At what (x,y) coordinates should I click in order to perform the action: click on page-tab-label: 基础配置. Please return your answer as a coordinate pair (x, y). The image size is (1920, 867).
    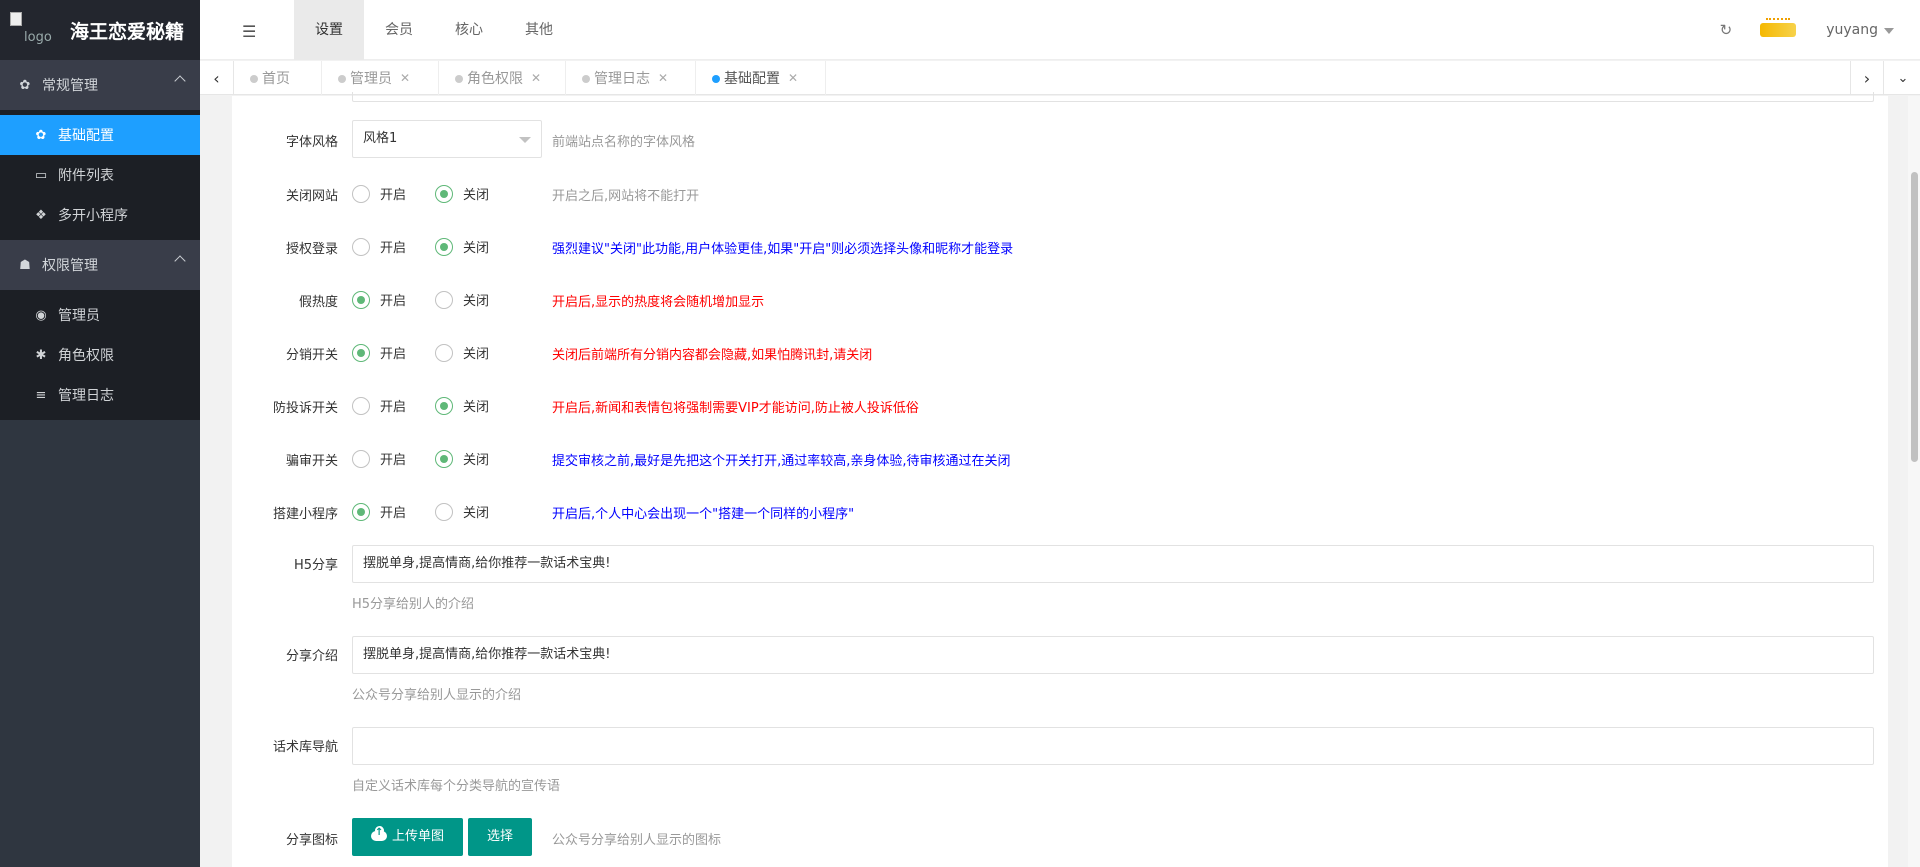
    Looking at the image, I should click on (752, 79).